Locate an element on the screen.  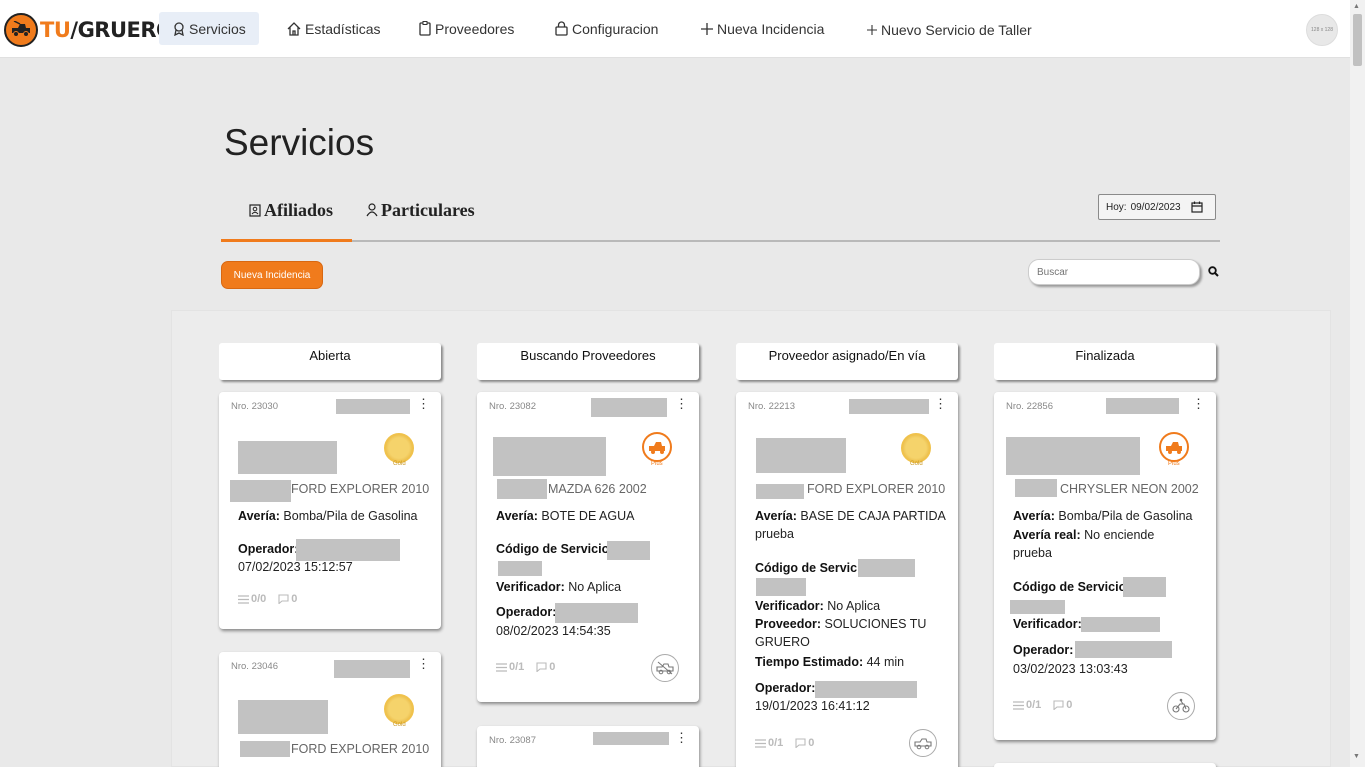
lock-icon is located at coordinates (561, 28).